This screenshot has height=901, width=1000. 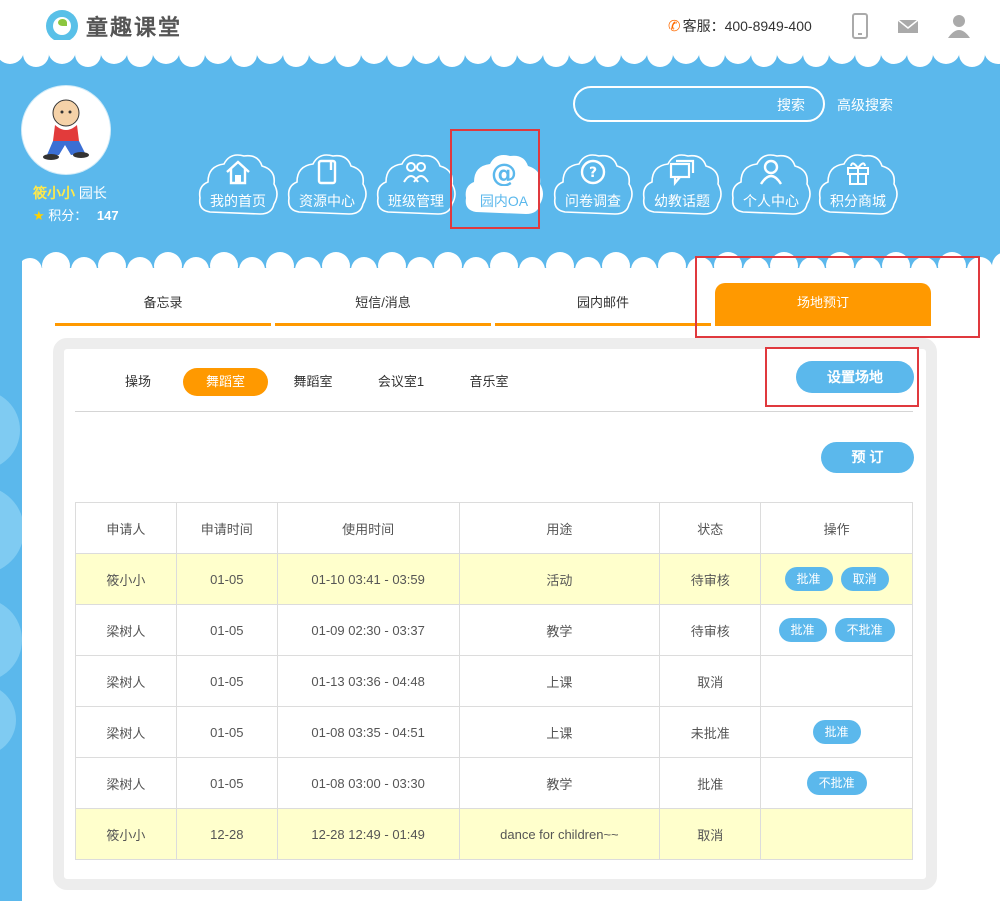 I want to click on use-time-cell: 01-08 03:35 - 04:51, so click(x=368, y=732).